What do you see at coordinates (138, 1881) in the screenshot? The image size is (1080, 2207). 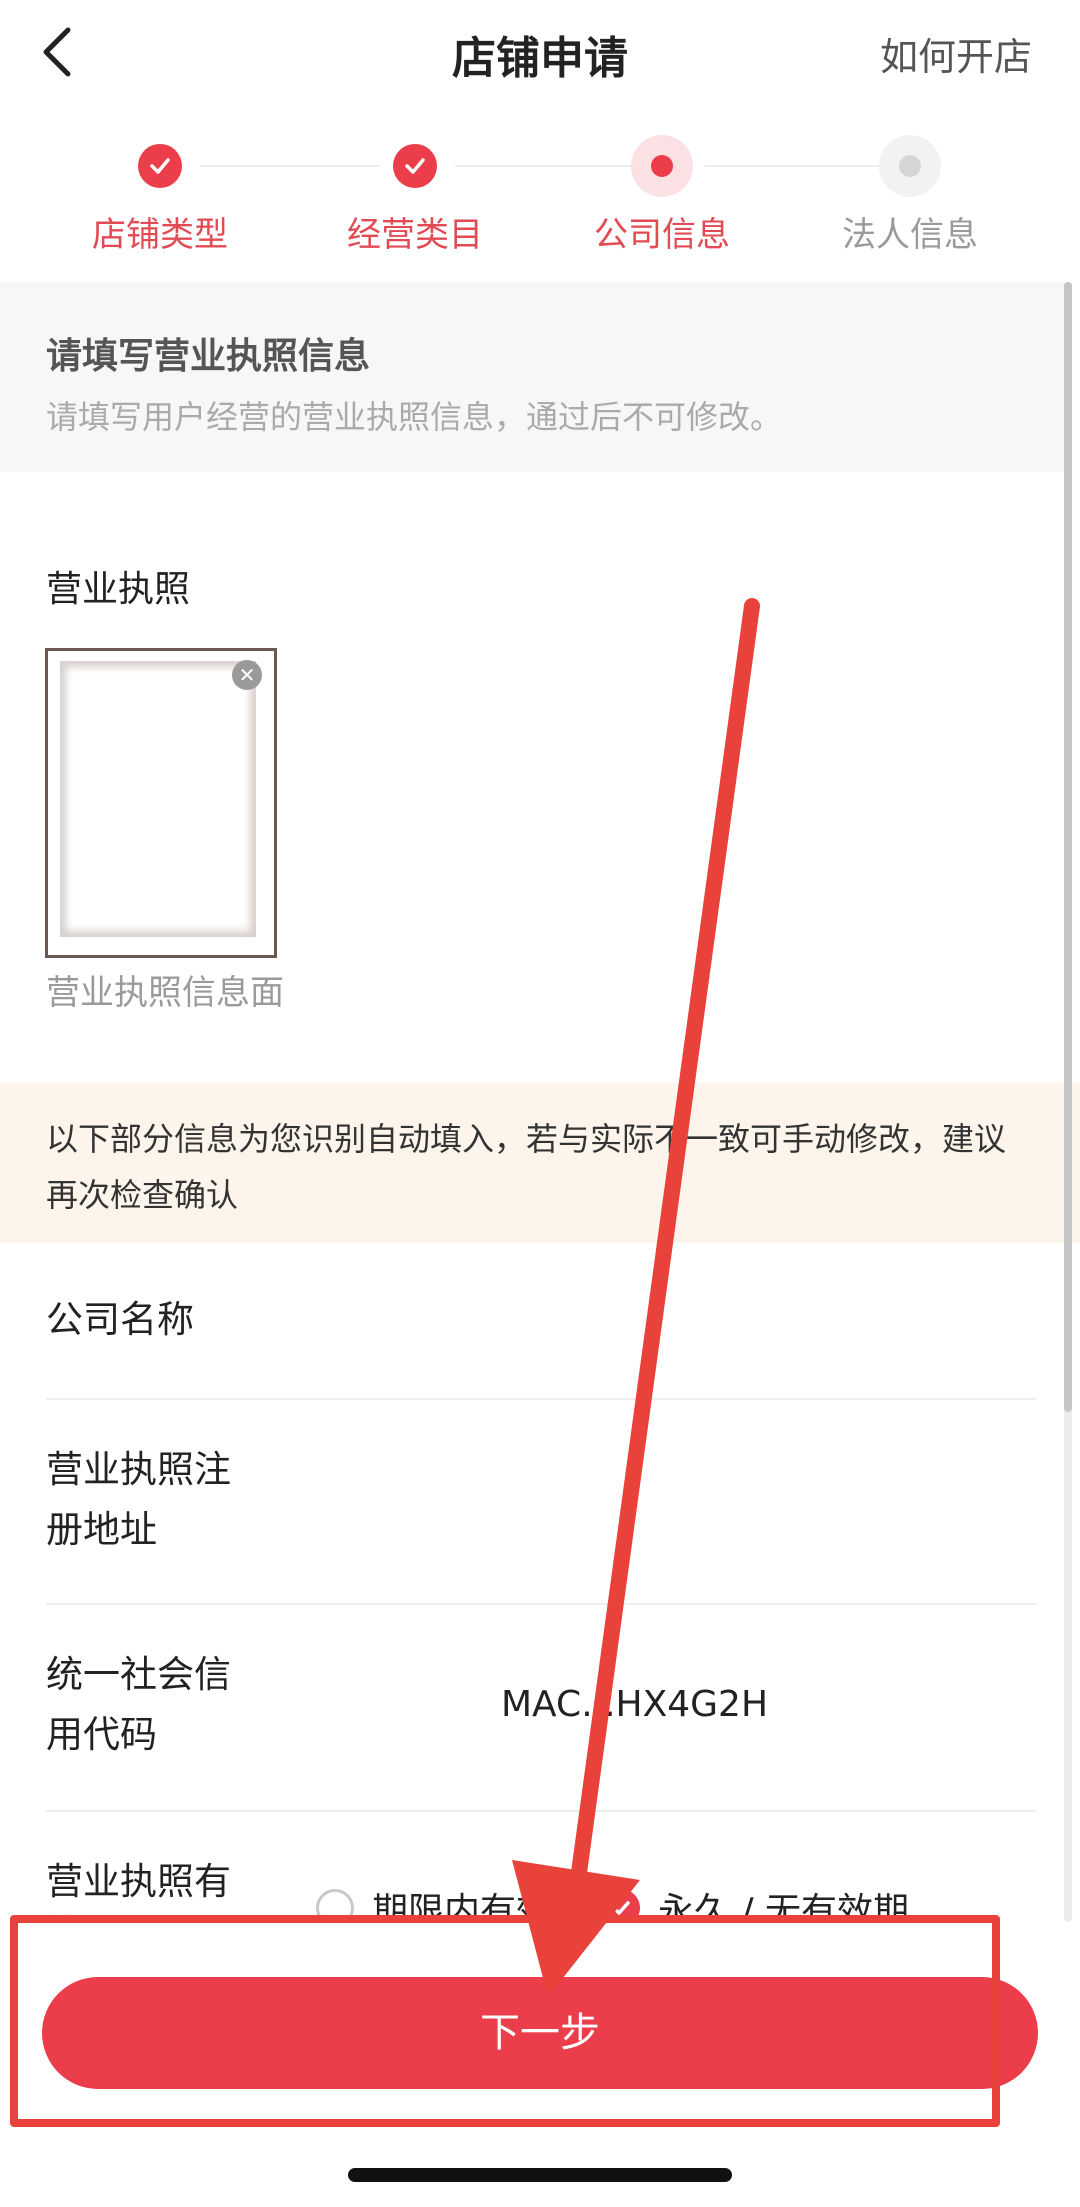 I see `validity-label-line1: 营业执照有` at bounding box center [138, 1881].